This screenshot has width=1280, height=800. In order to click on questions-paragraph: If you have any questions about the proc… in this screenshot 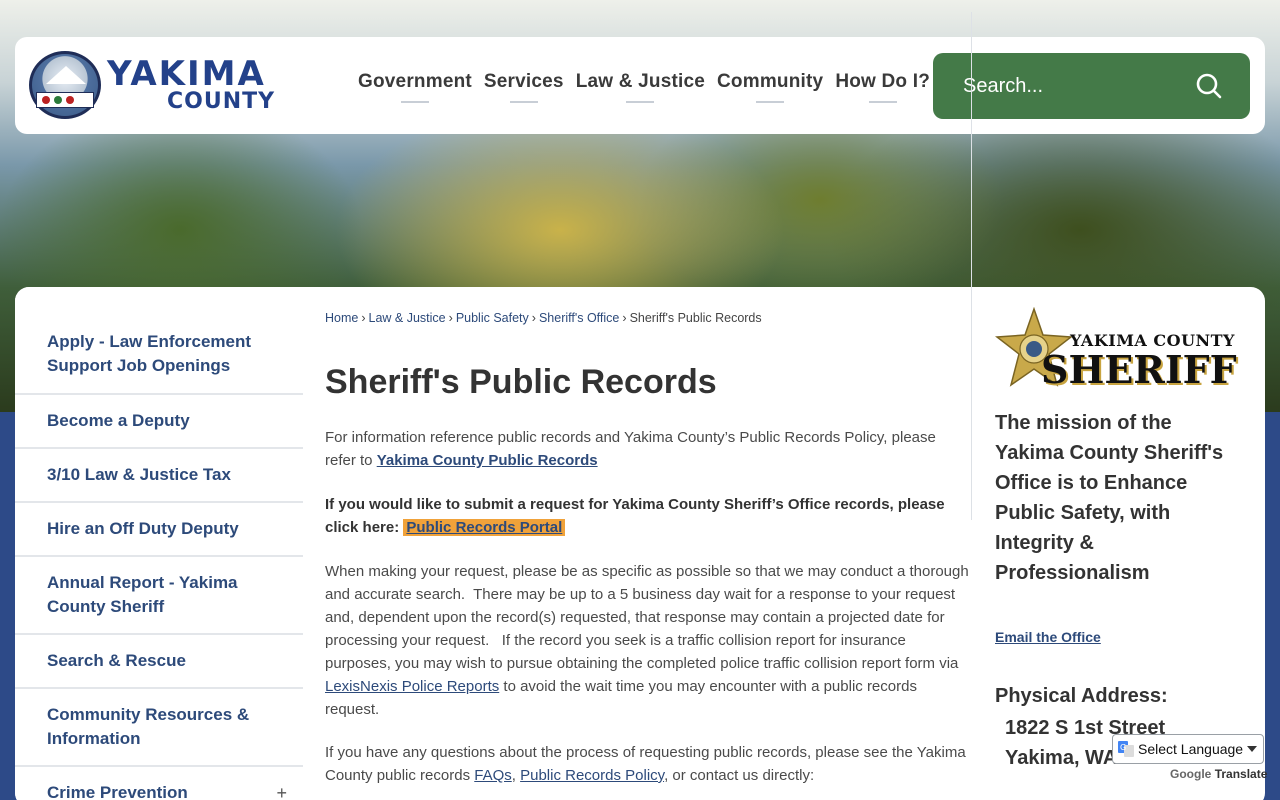, I will do `click(645, 764)`.